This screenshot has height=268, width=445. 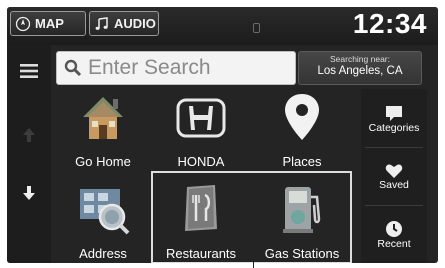 I want to click on top-bar: MAP AUDIO 12:34, so click(x=222, y=26).